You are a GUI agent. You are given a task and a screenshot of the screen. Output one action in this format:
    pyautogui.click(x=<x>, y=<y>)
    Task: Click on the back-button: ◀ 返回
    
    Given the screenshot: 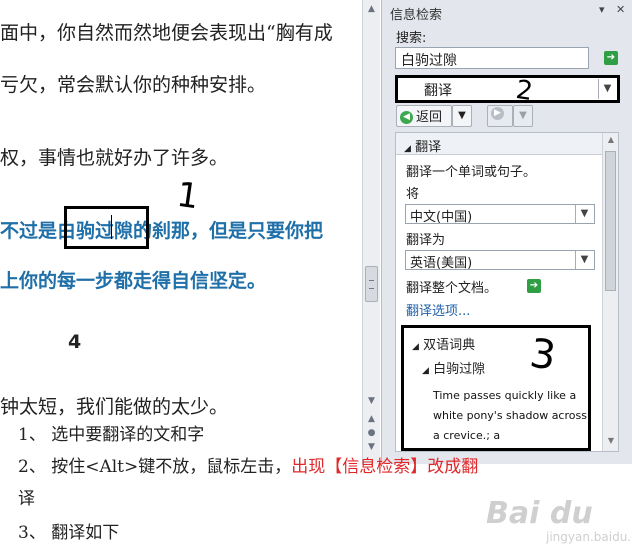 What is the action you would take?
    pyautogui.click(x=424, y=116)
    